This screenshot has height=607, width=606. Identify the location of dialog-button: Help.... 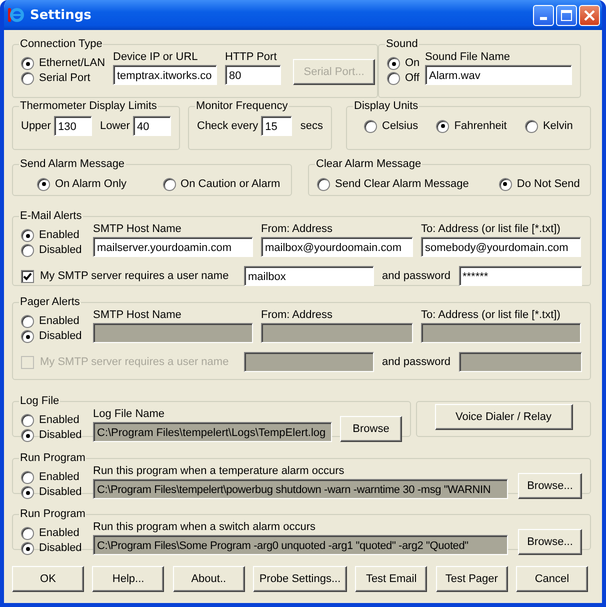
(128, 579).